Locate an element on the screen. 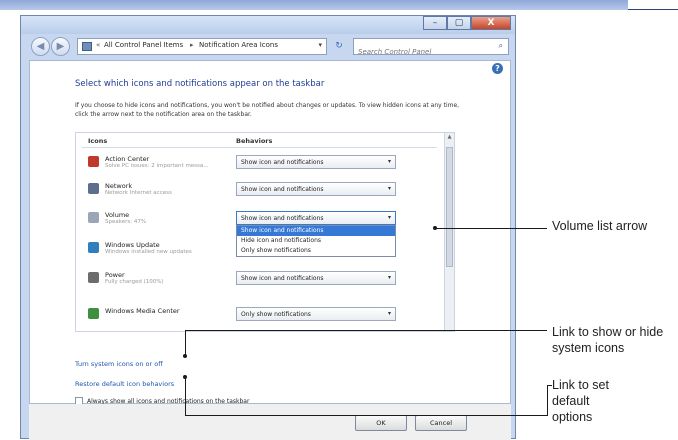 Image resolution: width=678 pixels, height=440 pixels. close-button: X is located at coordinates (491, 23).